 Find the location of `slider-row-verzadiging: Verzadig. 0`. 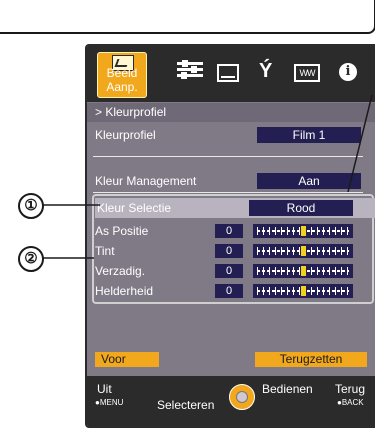

slider-row-verzadiging: Verzadig. 0 is located at coordinates (235, 271).